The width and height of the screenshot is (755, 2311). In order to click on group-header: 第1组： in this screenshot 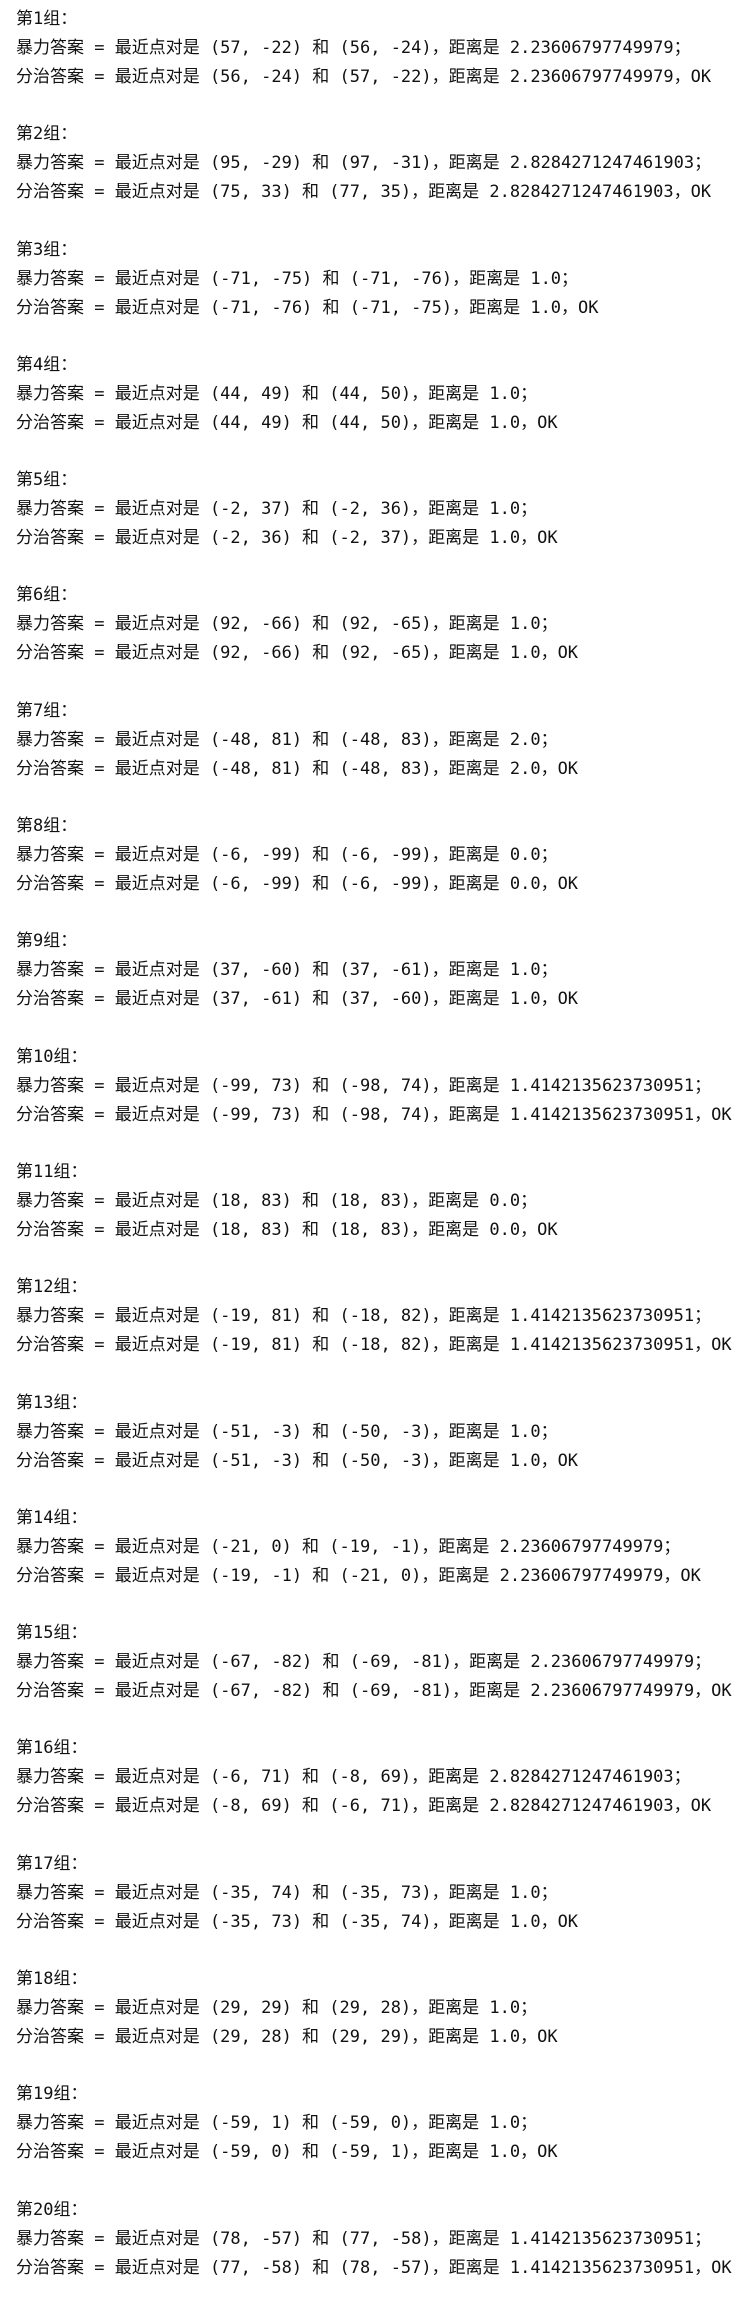, I will do `click(47, 19)`.